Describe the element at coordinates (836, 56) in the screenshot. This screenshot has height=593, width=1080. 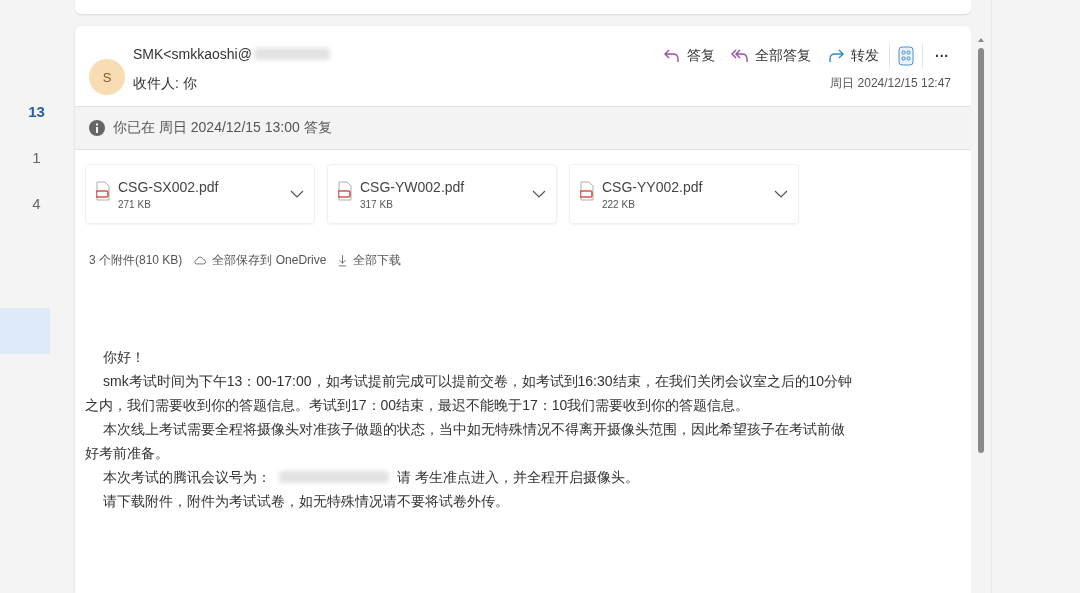
I see `forward-icon` at that location.